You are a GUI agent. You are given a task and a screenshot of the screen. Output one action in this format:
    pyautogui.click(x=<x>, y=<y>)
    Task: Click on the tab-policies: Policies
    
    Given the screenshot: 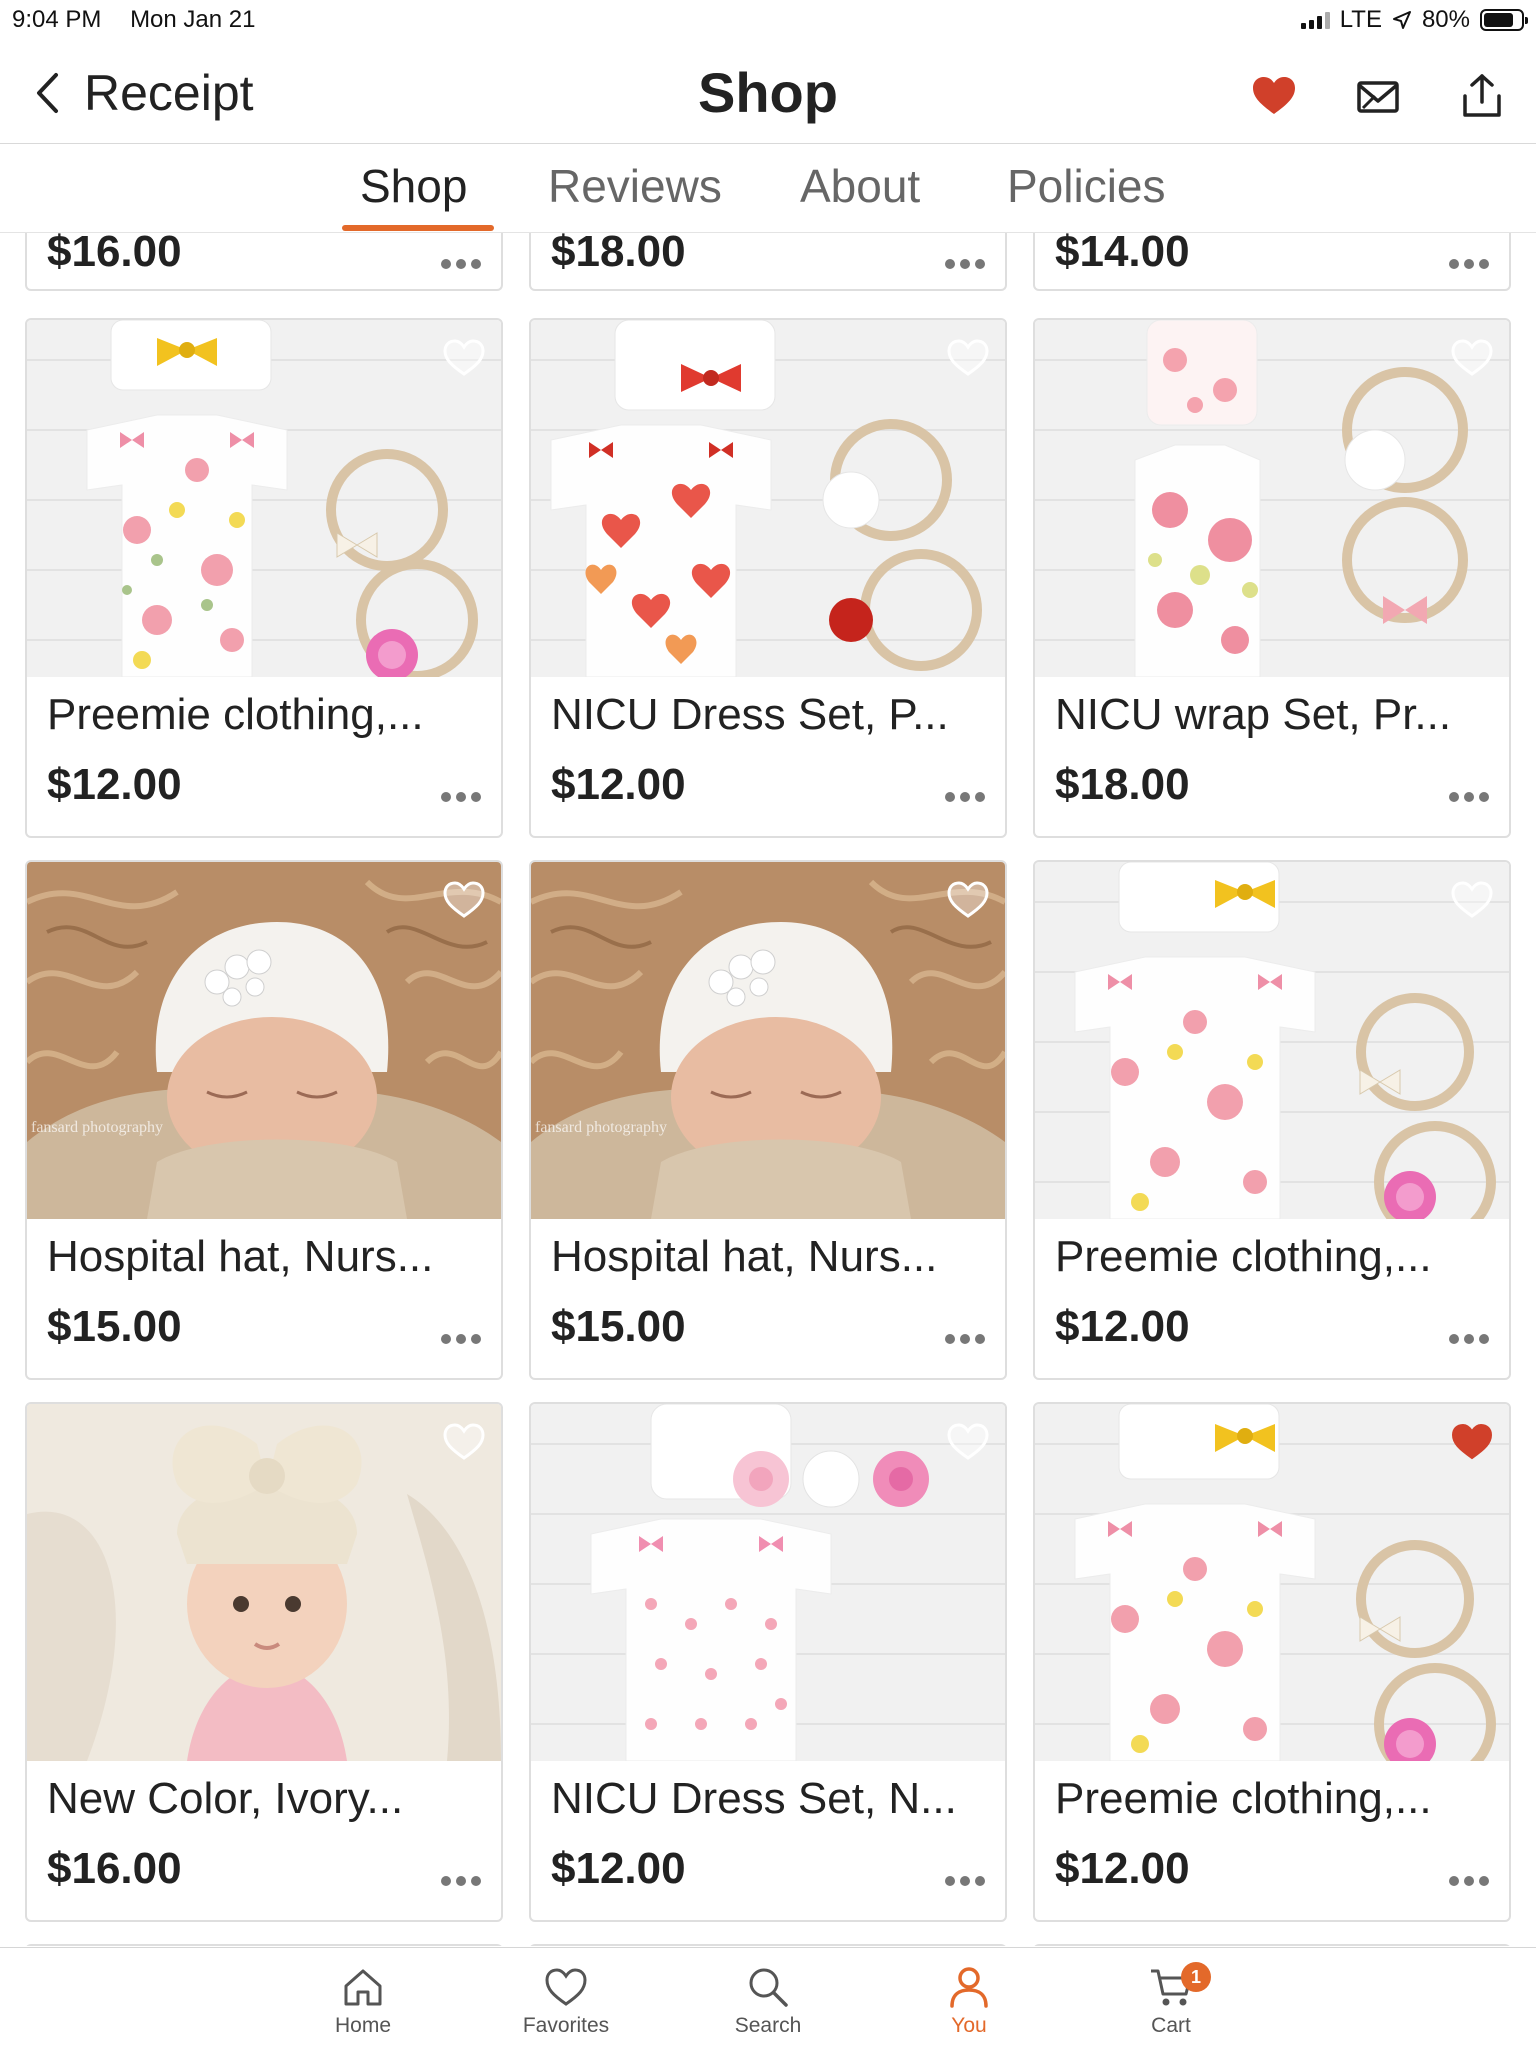 What is the action you would take?
    pyautogui.click(x=1086, y=186)
    